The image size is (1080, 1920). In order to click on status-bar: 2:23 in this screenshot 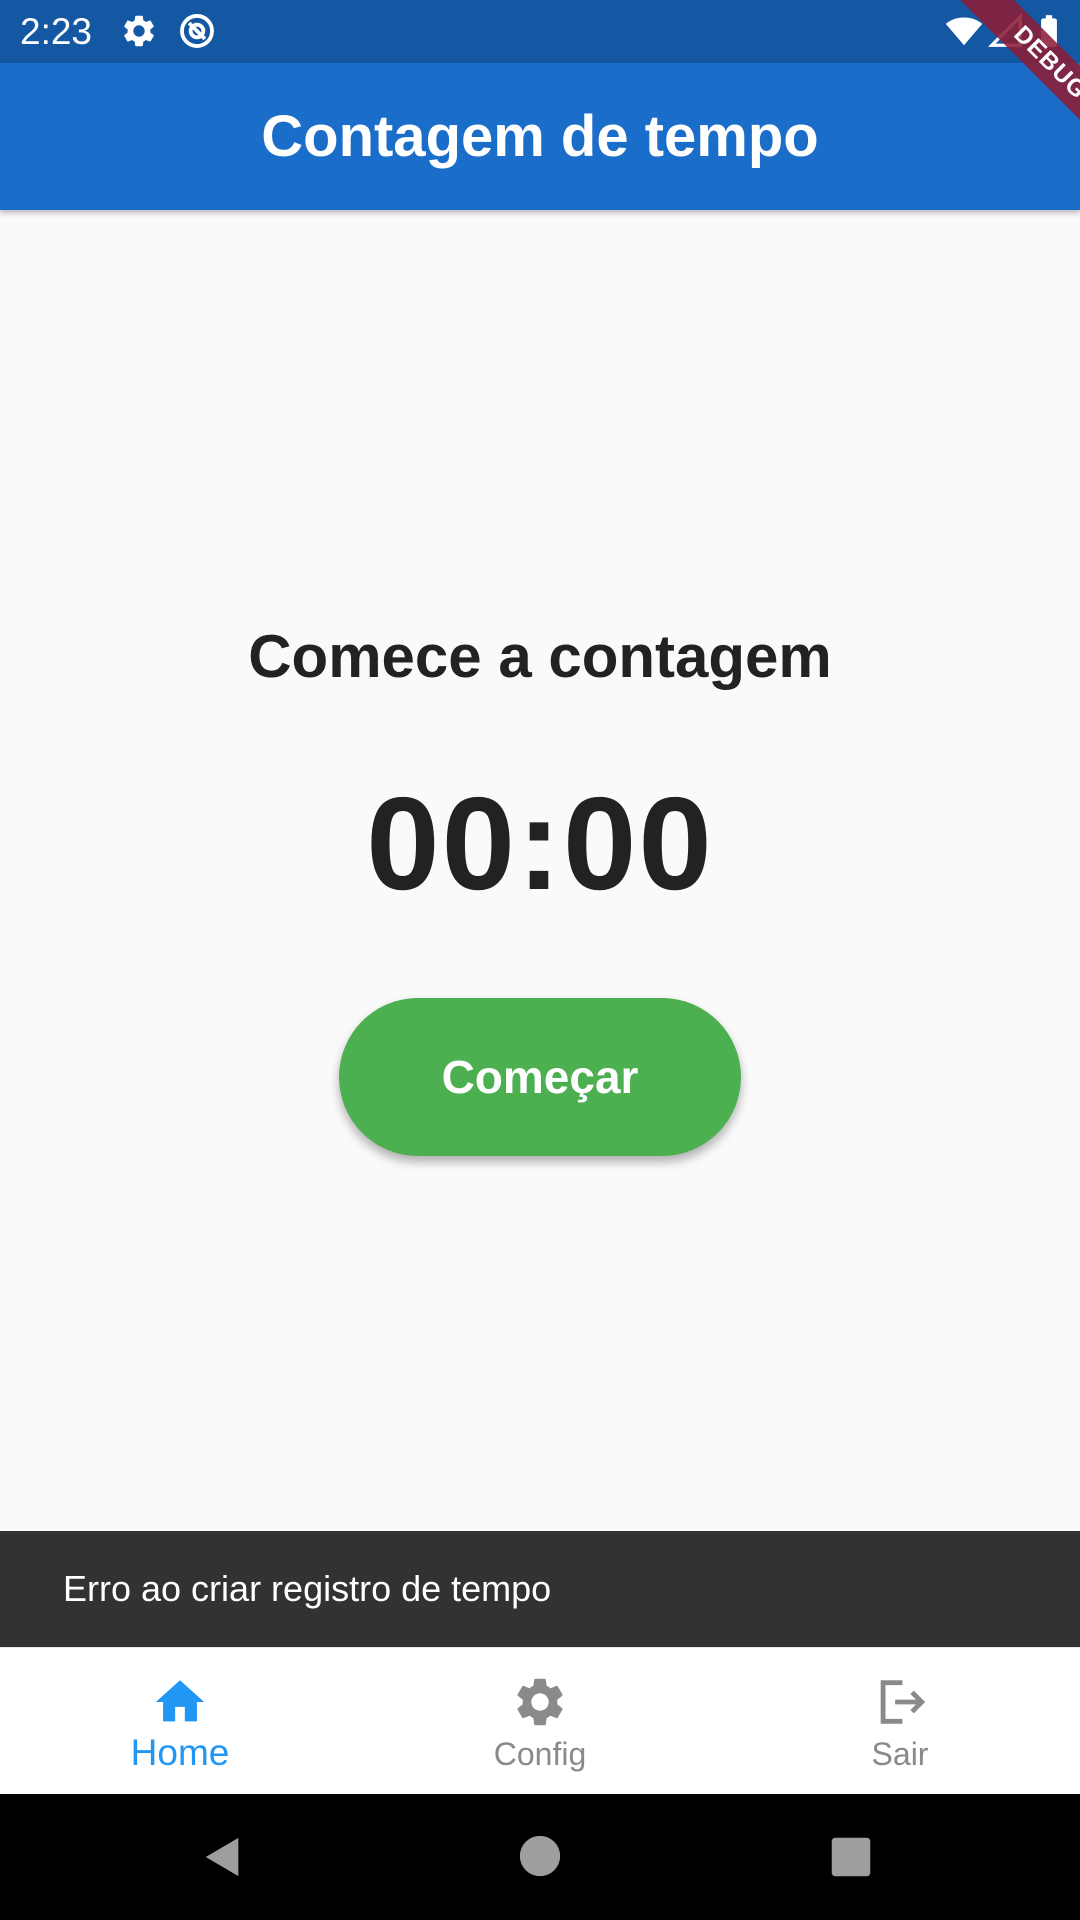, I will do `click(540, 31)`.